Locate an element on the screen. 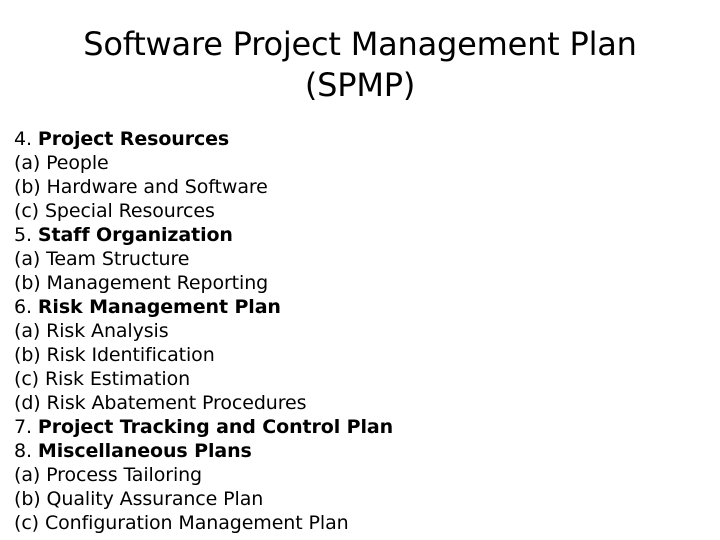  outline-marker: 7. is located at coordinates (23, 427).